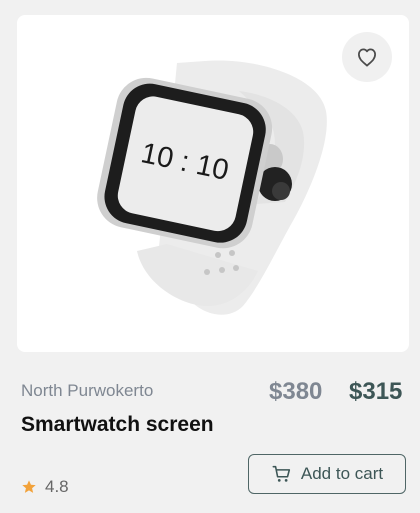 The height and width of the screenshot is (513, 420). What do you see at coordinates (87, 390) in the screenshot?
I see `product-location: North Purwokerto` at bounding box center [87, 390].